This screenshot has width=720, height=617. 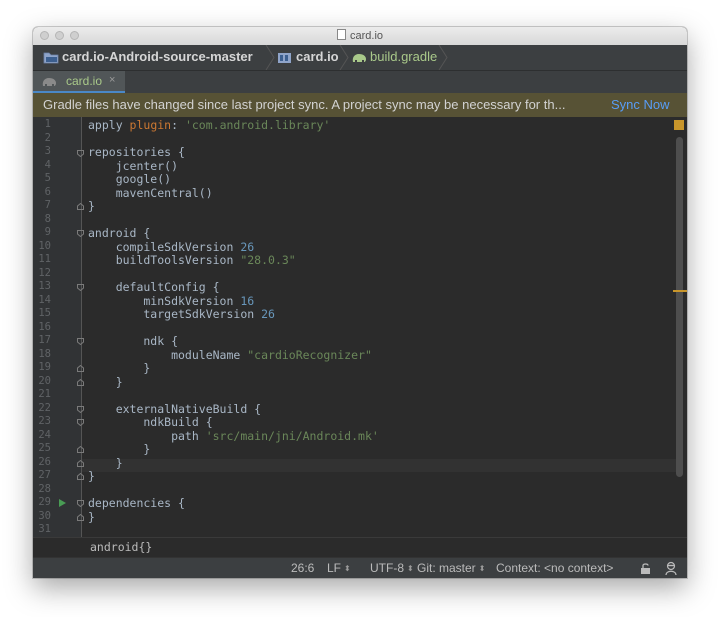 I want to click on code-token: targetSdkVersion, so click(x=175, y=314).